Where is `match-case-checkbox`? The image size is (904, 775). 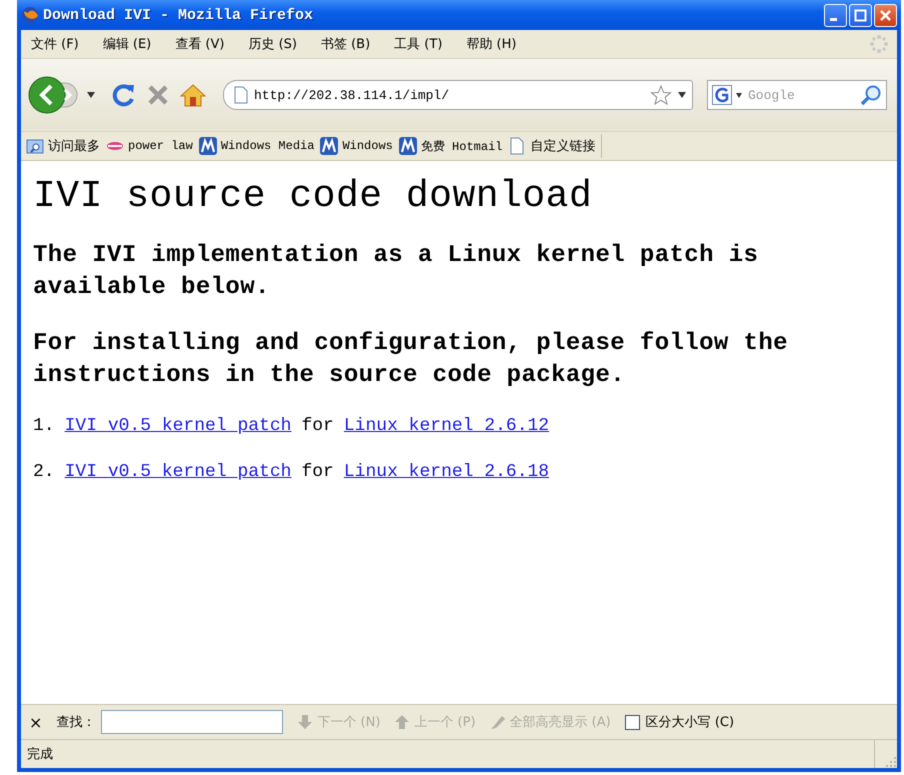
match-case-checkbox is located at coordinates (632, 722).